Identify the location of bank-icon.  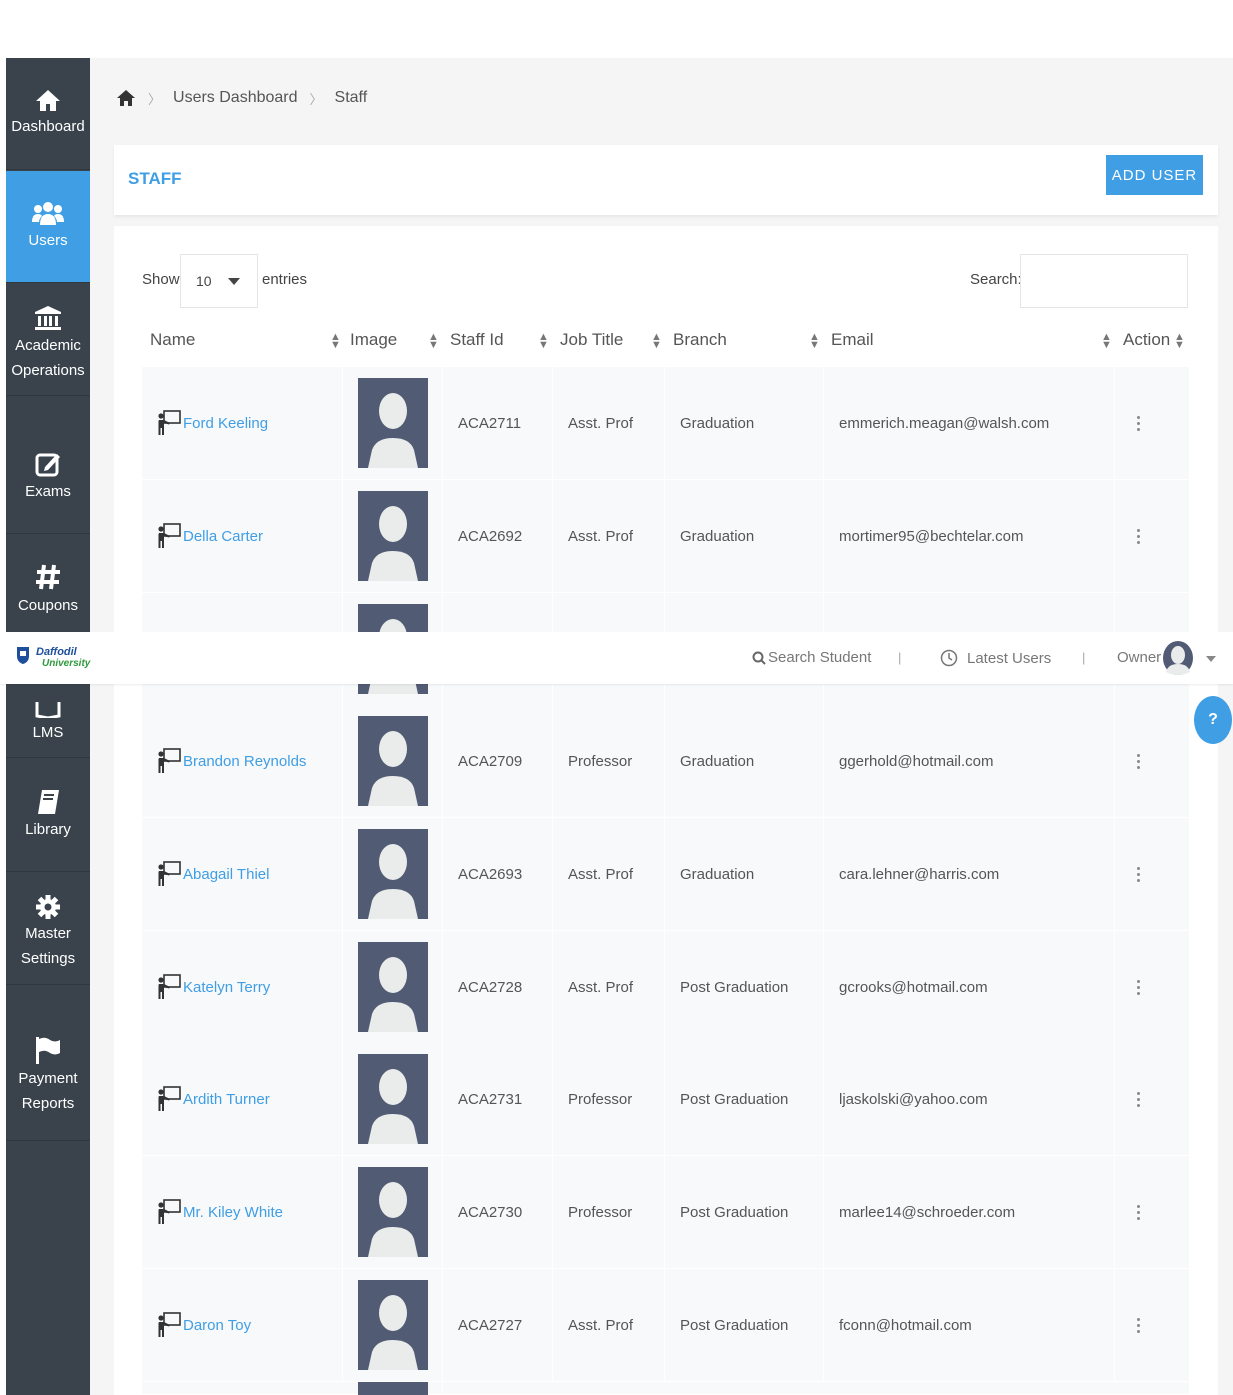
(48, 317).